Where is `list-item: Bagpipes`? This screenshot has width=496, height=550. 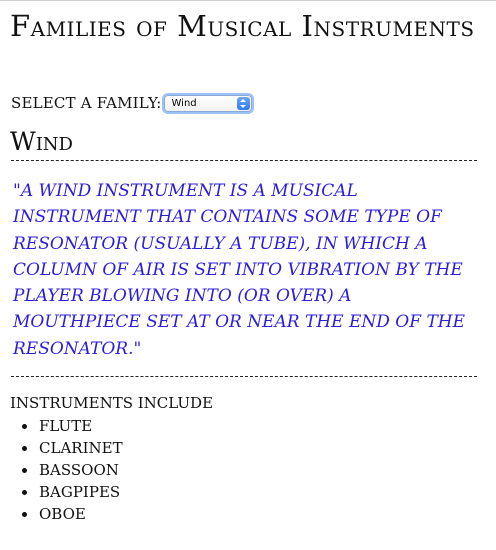 list-item: Bagpipes is located at coordinates (72, 492).